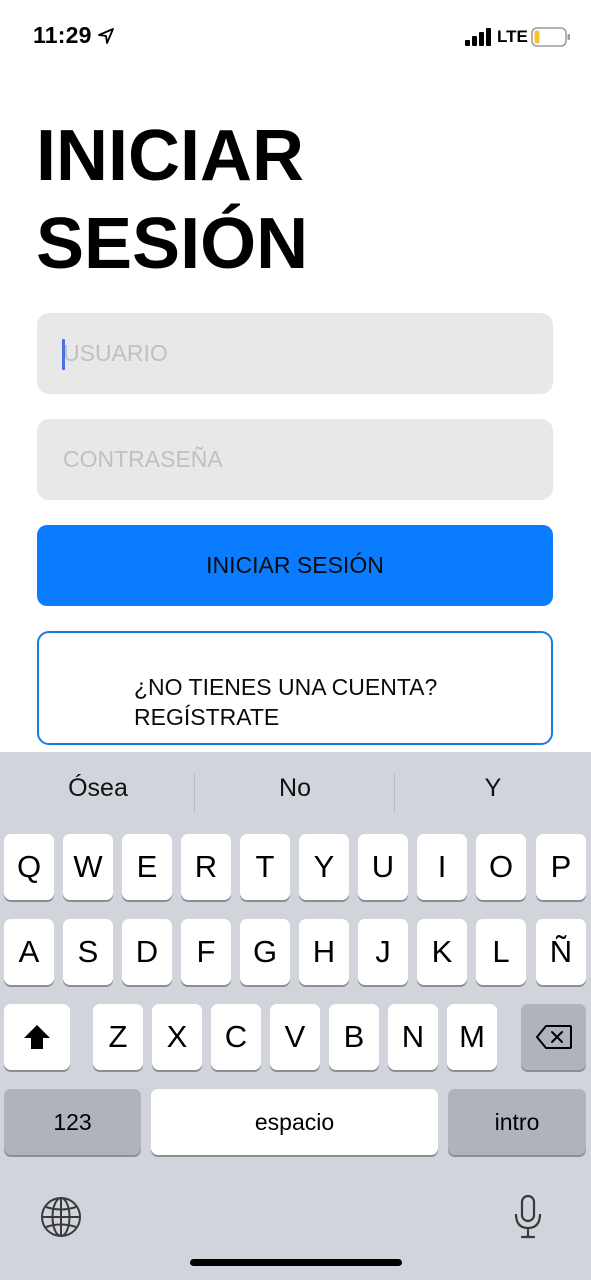 This screenshot has height=1280, width=591. Describe the element at coordinates (294, 1122) in the screenshot. I see `space-key: espacio` at that location.